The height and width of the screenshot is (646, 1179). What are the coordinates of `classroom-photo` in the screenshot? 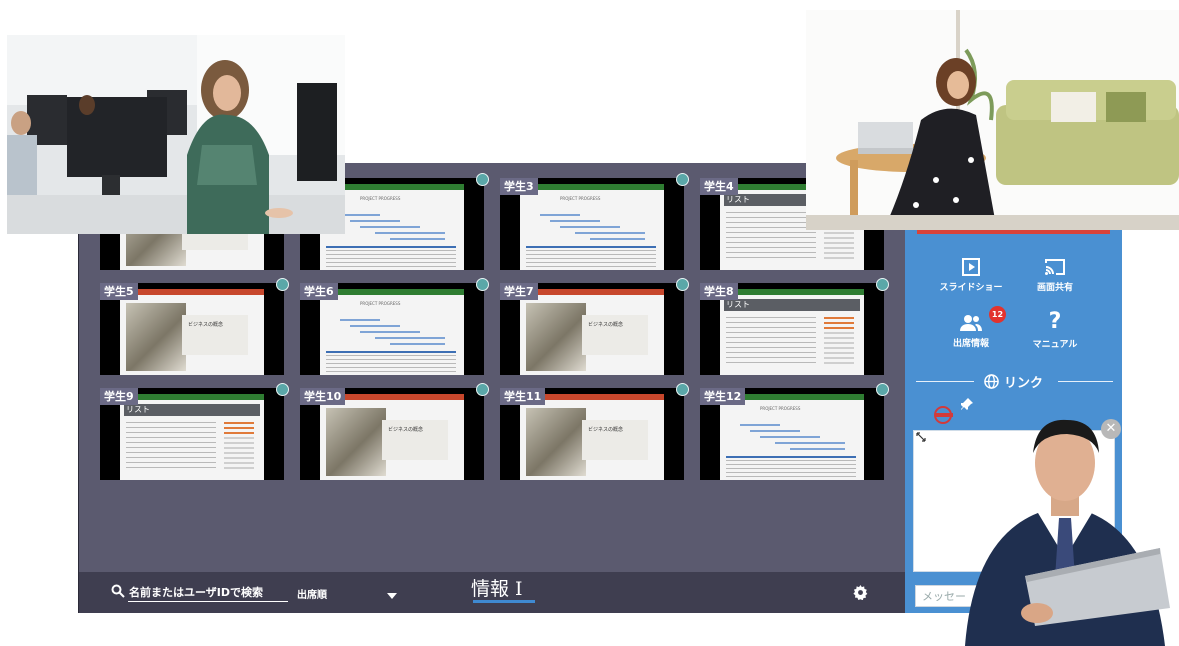 It's located at (176, 134).